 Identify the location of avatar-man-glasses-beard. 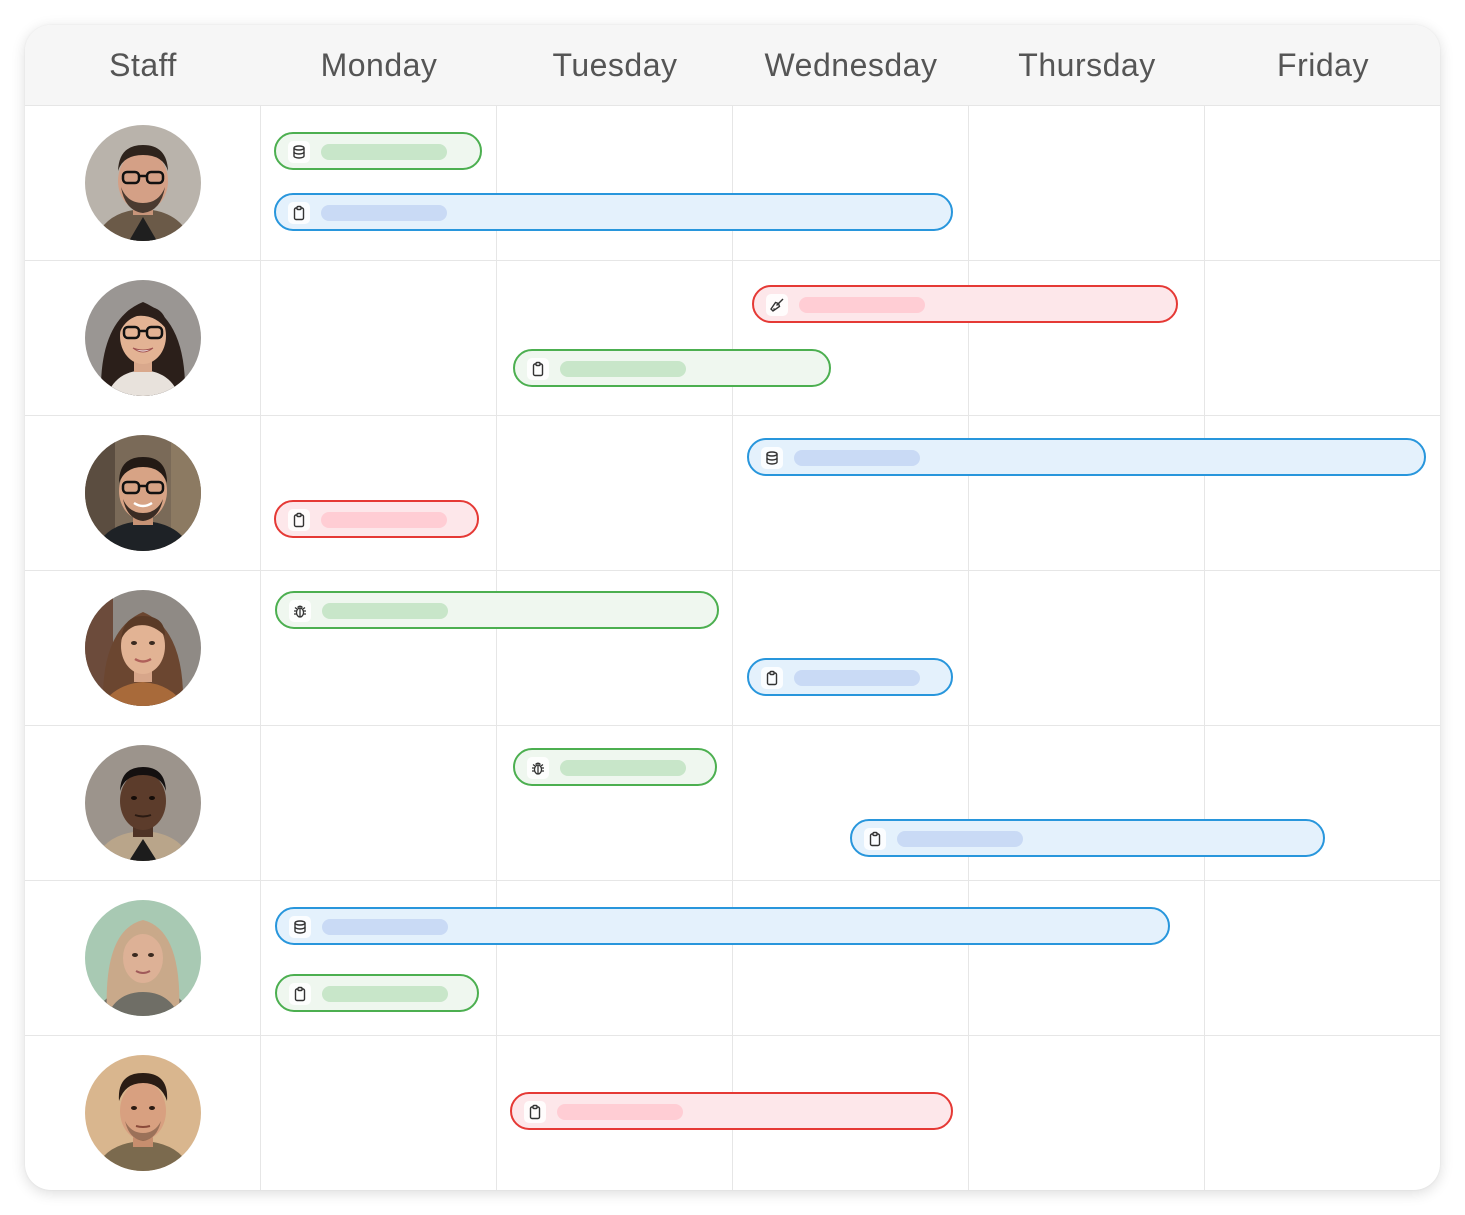
(143, 183).